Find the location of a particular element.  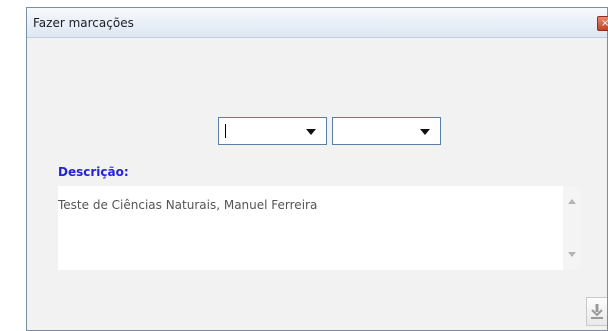

download-icon is located at coordinates (597, 311).